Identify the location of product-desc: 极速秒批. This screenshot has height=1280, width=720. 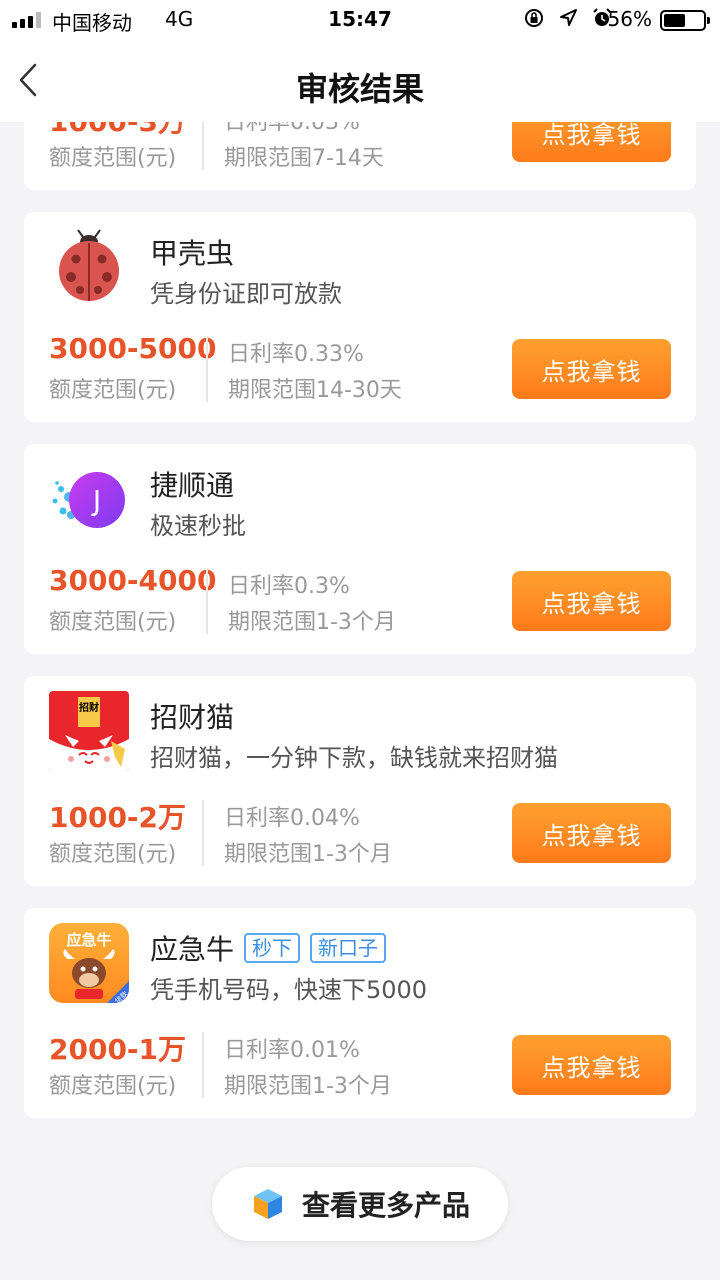
(198, 526).